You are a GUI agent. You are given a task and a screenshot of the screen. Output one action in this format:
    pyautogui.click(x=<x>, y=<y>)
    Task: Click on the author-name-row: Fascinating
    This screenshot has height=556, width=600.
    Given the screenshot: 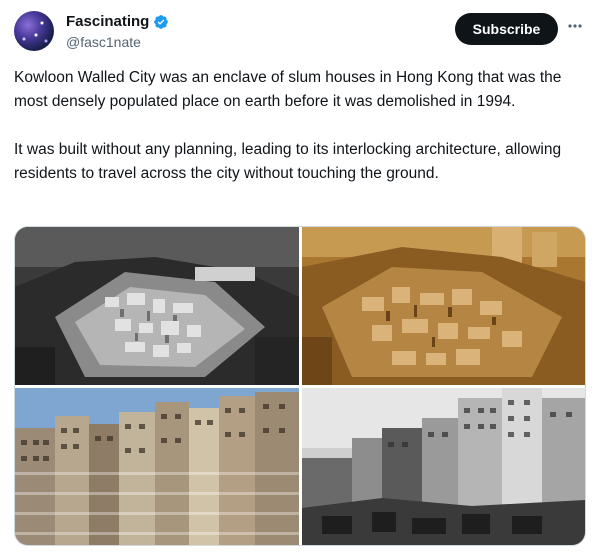 What is the action you would take?
    pyautogui.click(x=117, y=21)
    